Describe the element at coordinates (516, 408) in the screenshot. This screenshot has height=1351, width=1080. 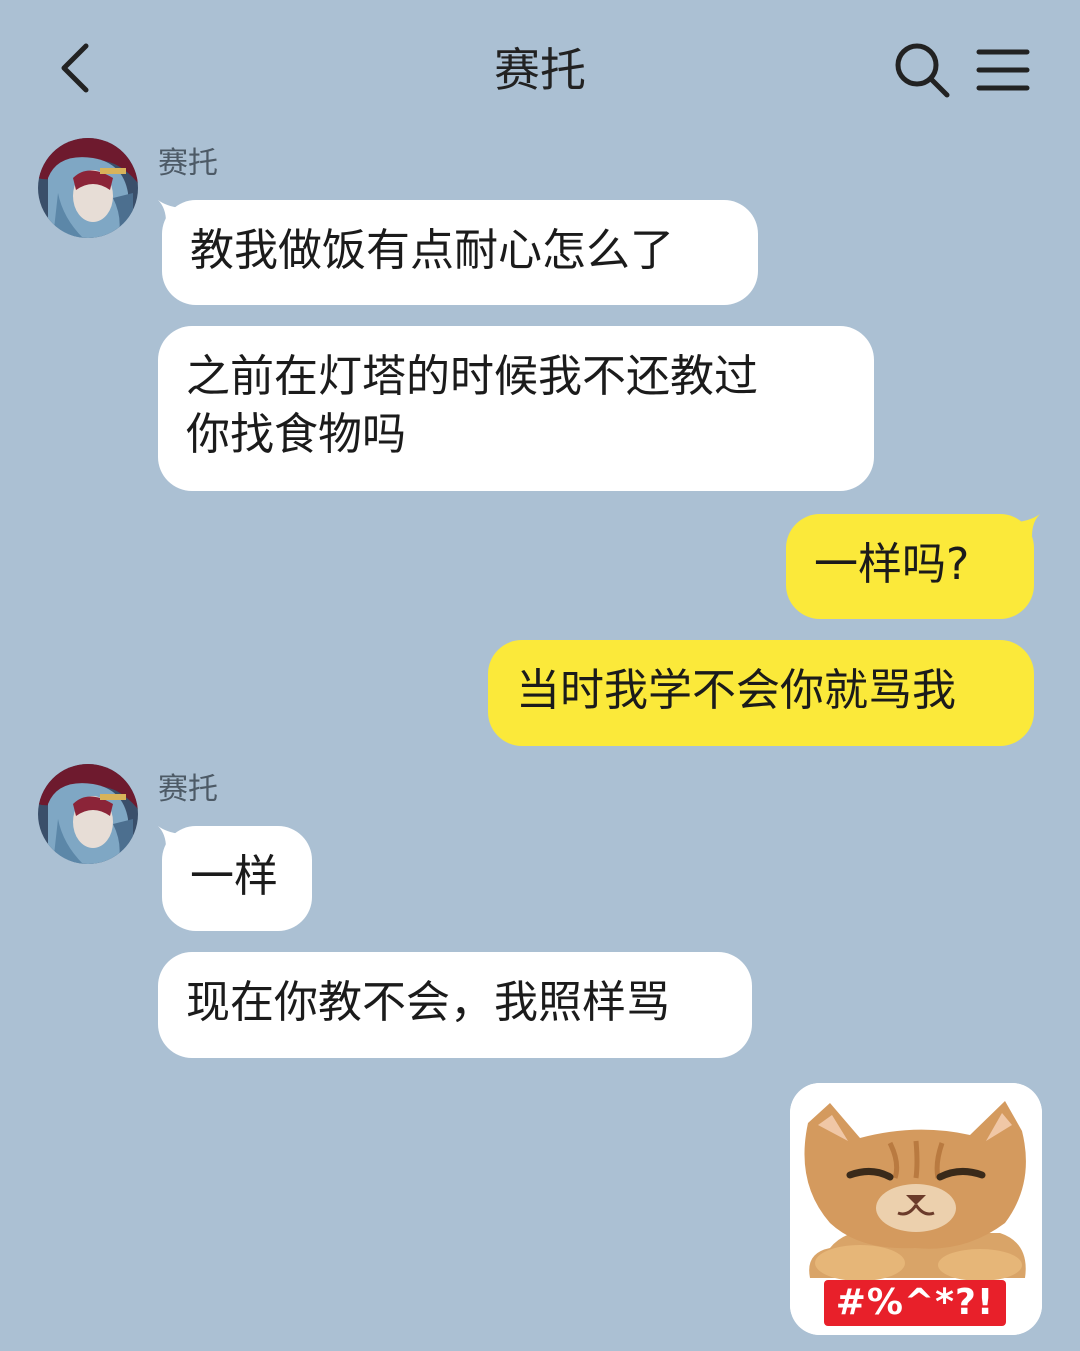
I see `message-bubble: 之前在灯塔的时候我不还教过 你找食物吗` at that location.